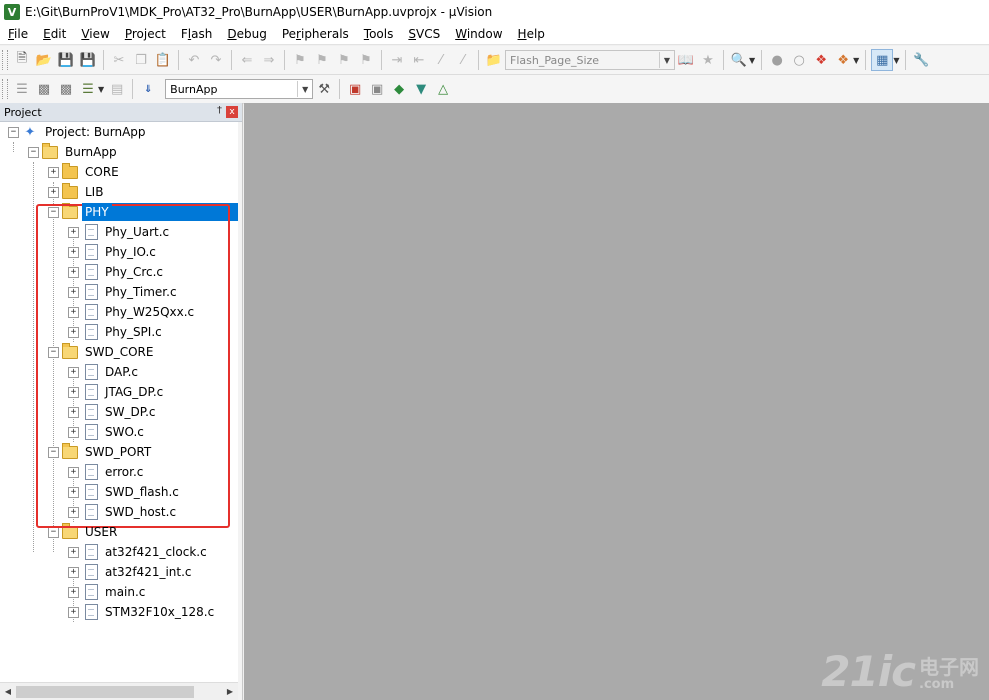  Describe the element at coordinates (324, 89) in the screenshot. I see `target-options-icon: ⚒` at that location.